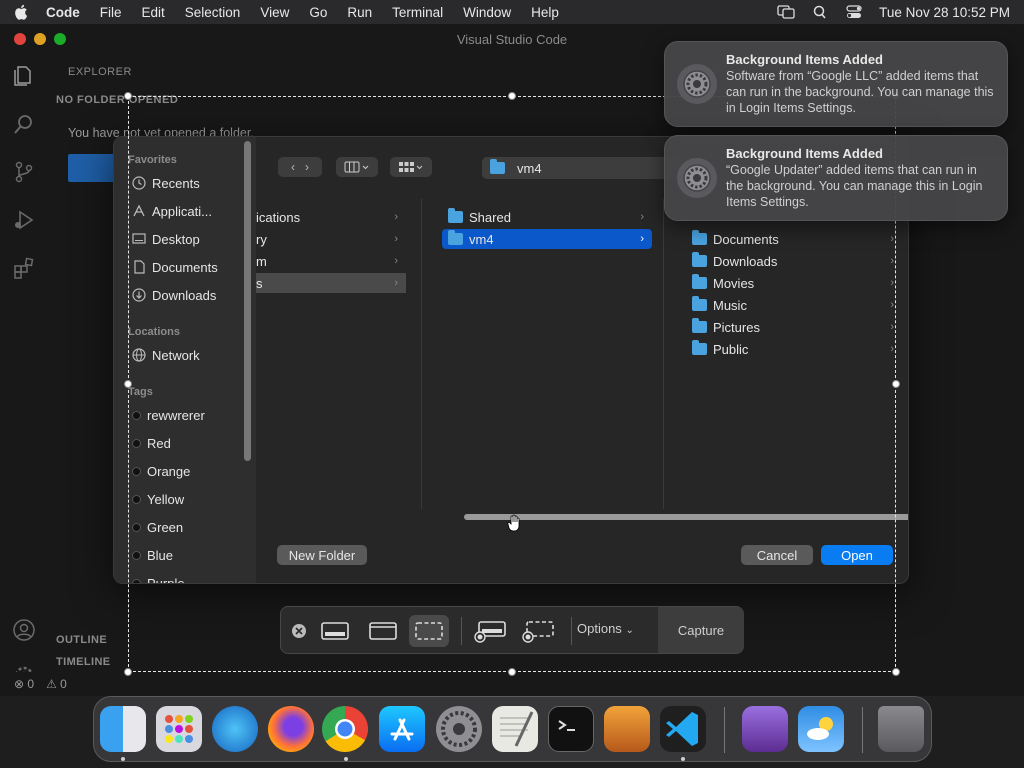 The height and width of the screenshot is (768, 1024). What do you see at coordinates (179, 729) in the screenshot?
I see `launchpad-icon` at bounding box center [179, 729].